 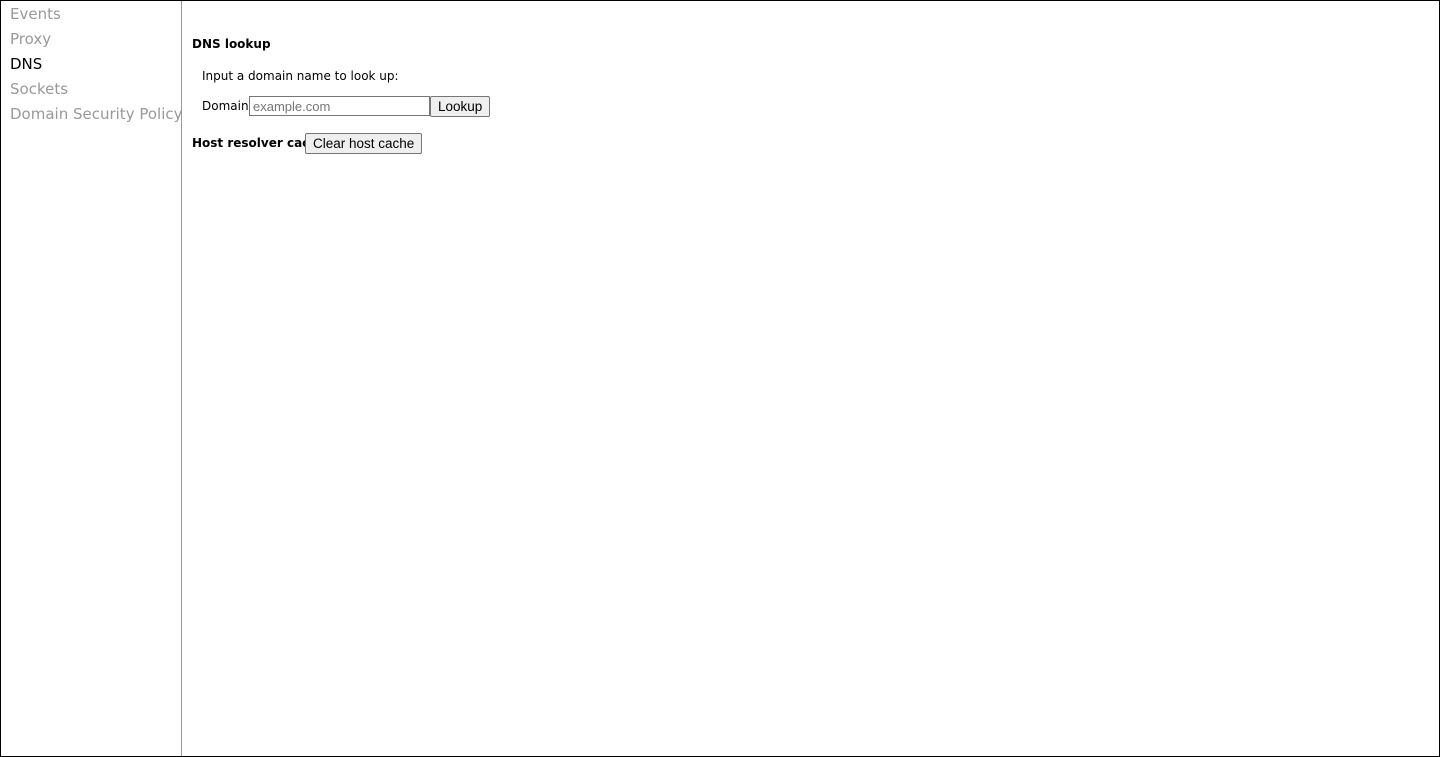 What do you see at coordinates (227, 106) in the screenshot?
I see `domain-label: Domain:` at bounding box center [227, 106].